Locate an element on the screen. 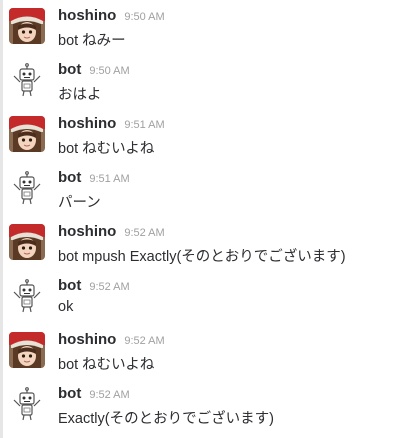 The height and width of the screenshot is (438, 401). message-text: ok is located at coordinates (66, 307).